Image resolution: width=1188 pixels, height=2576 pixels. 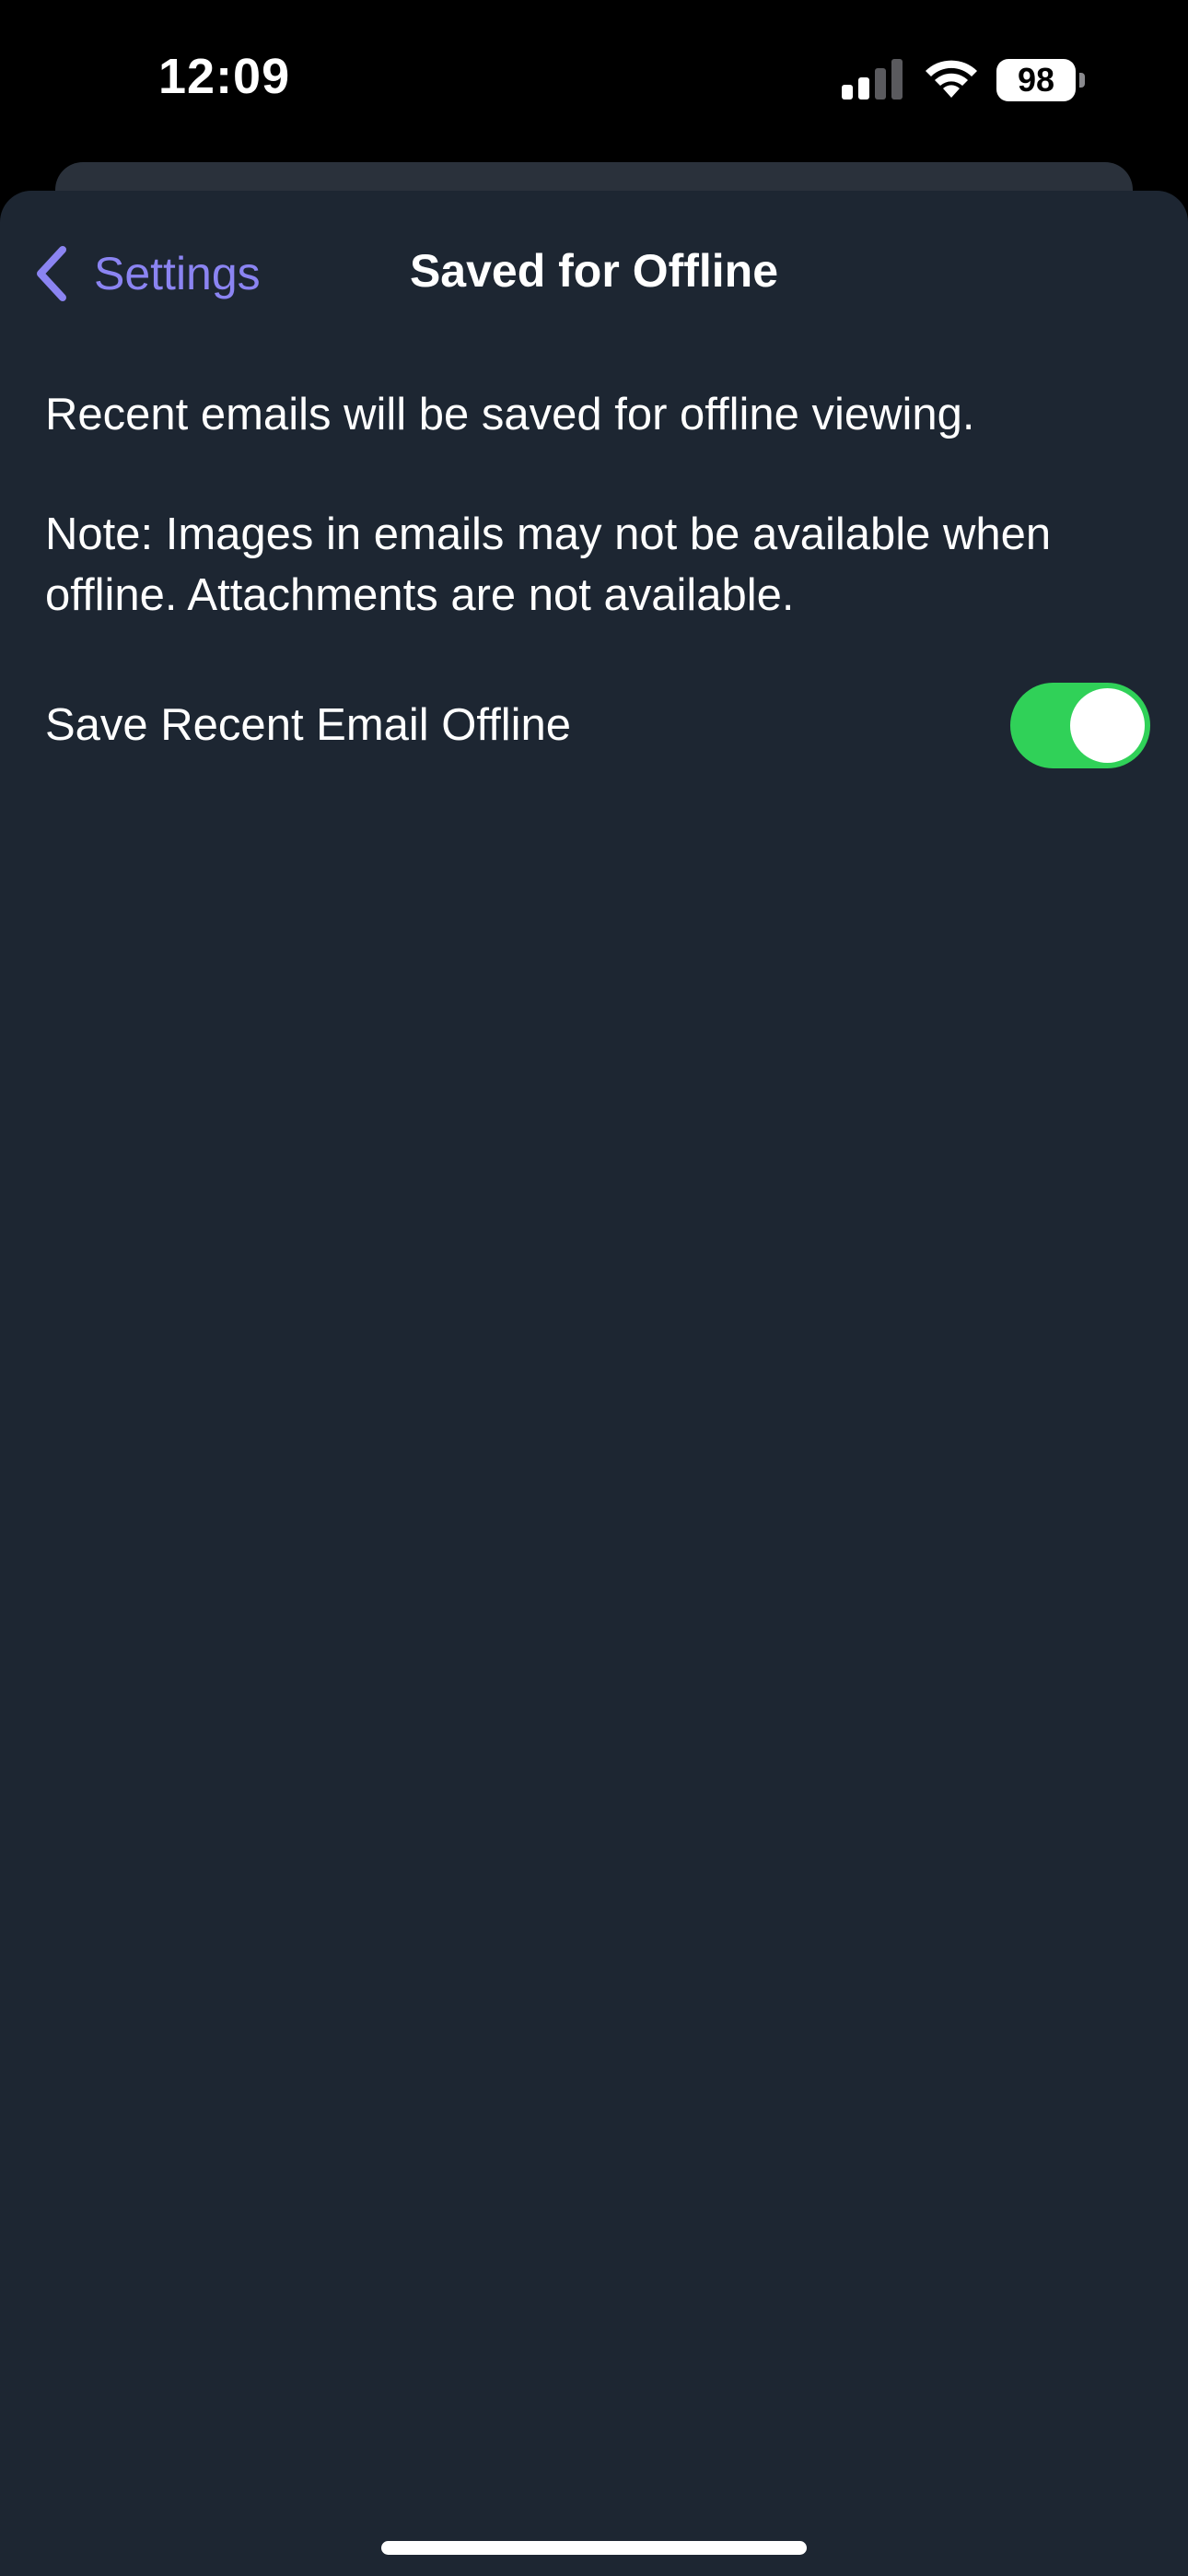 I want to click on back-label: Settings, so click(x=177, y=273).